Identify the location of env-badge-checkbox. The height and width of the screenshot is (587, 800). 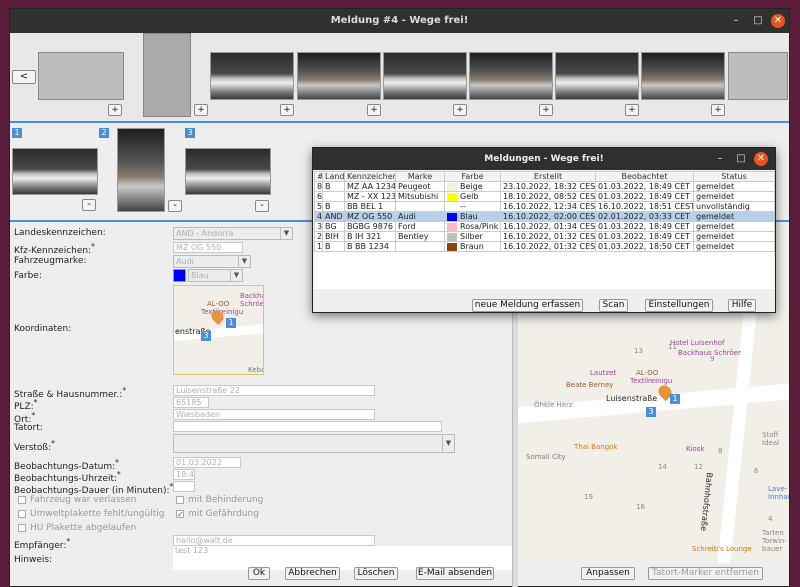
(22, 514).